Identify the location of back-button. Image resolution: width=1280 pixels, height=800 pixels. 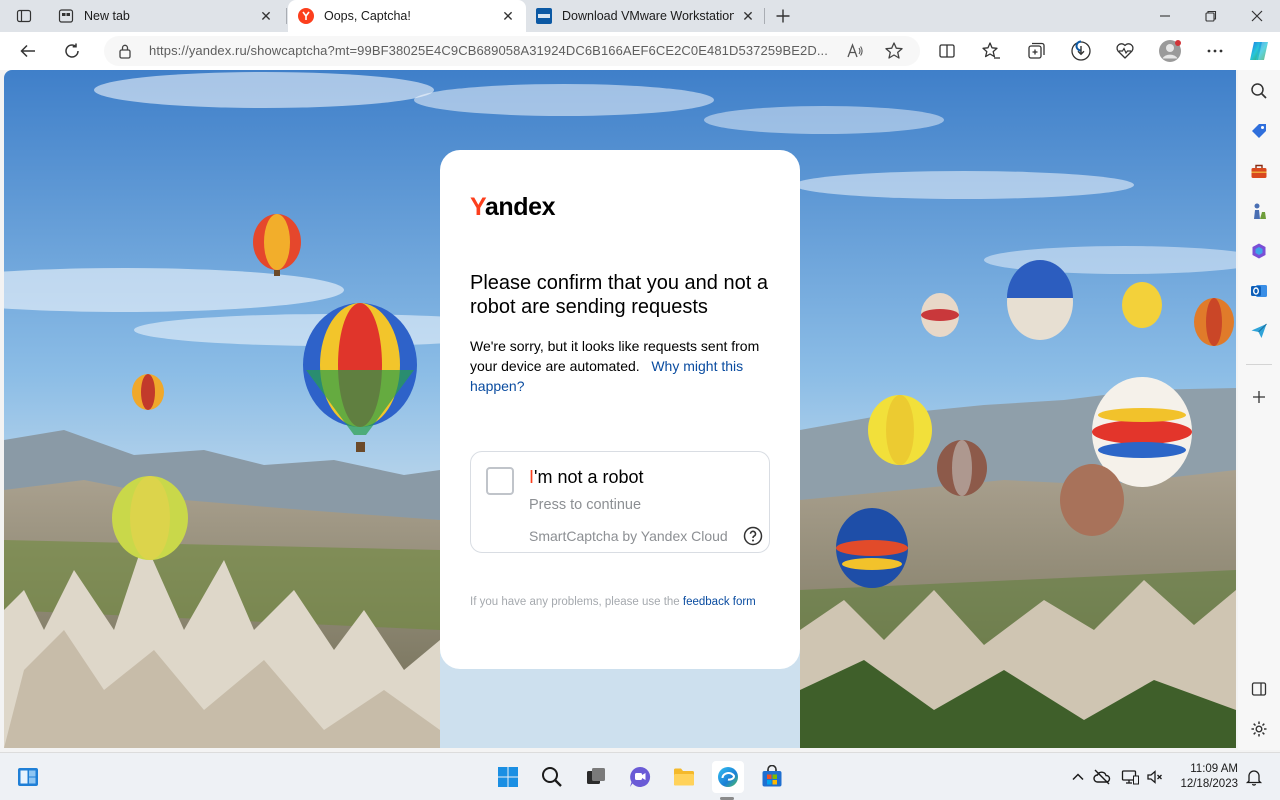
(28, 51).